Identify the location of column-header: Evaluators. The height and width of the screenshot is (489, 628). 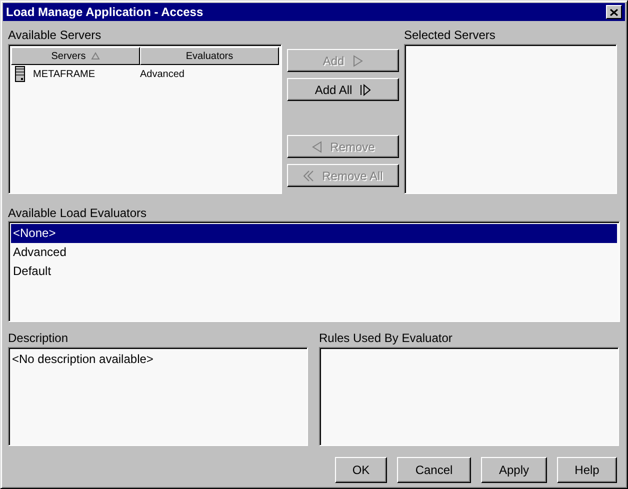
(209, 56).